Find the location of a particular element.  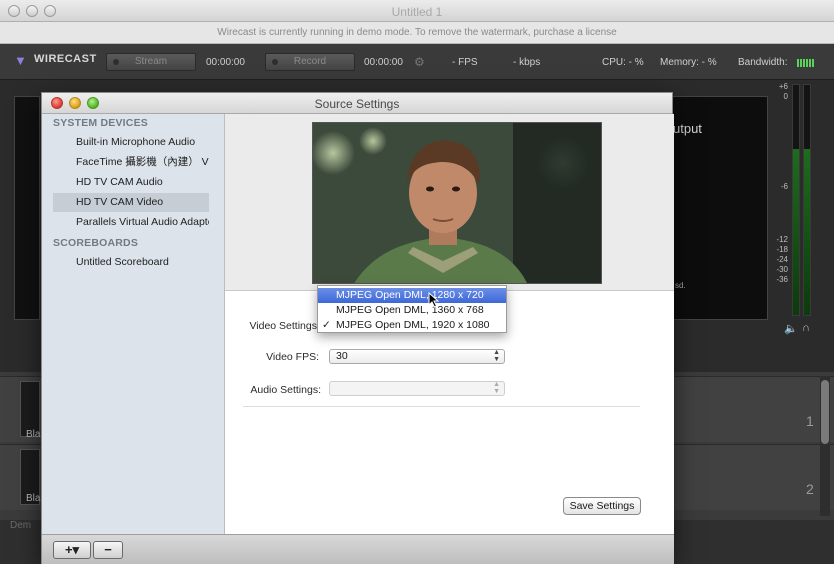

stream-button-label: Stream is located at coordinates (151, 61).